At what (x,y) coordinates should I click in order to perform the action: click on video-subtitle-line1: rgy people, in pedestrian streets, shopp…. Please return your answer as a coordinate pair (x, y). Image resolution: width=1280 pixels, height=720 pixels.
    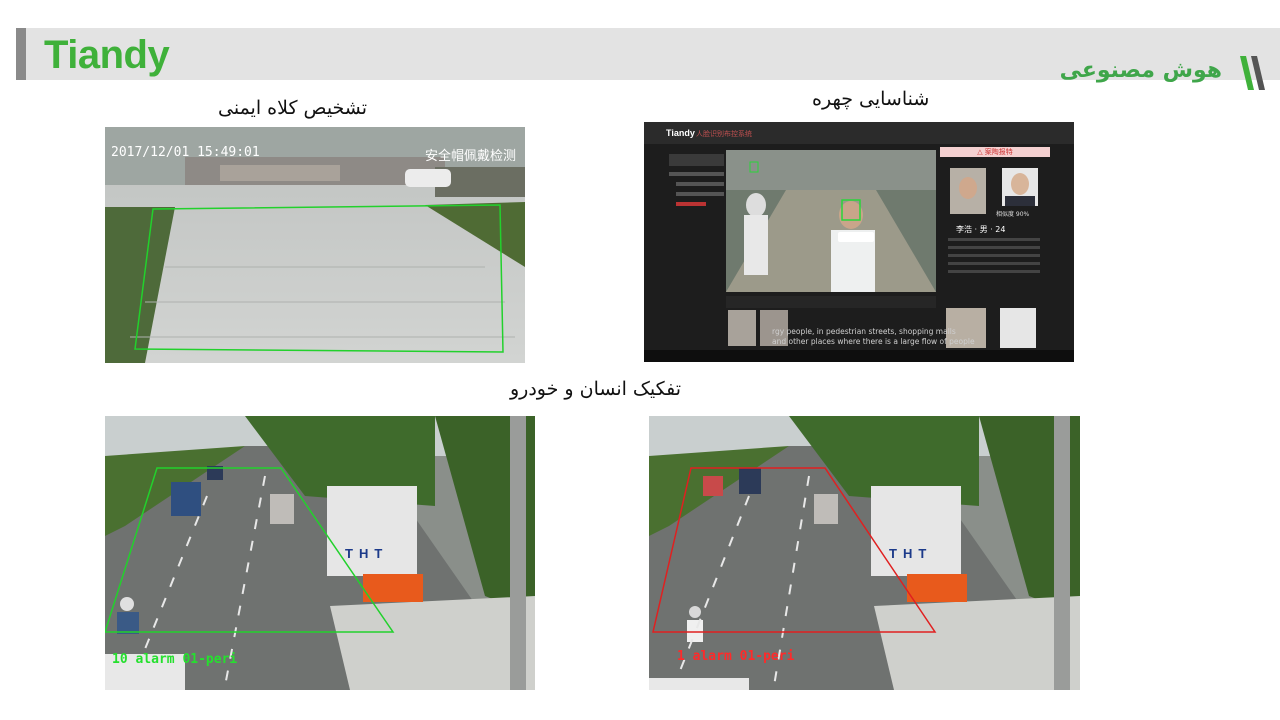
    Looking at the image, I should click on (864, 331).